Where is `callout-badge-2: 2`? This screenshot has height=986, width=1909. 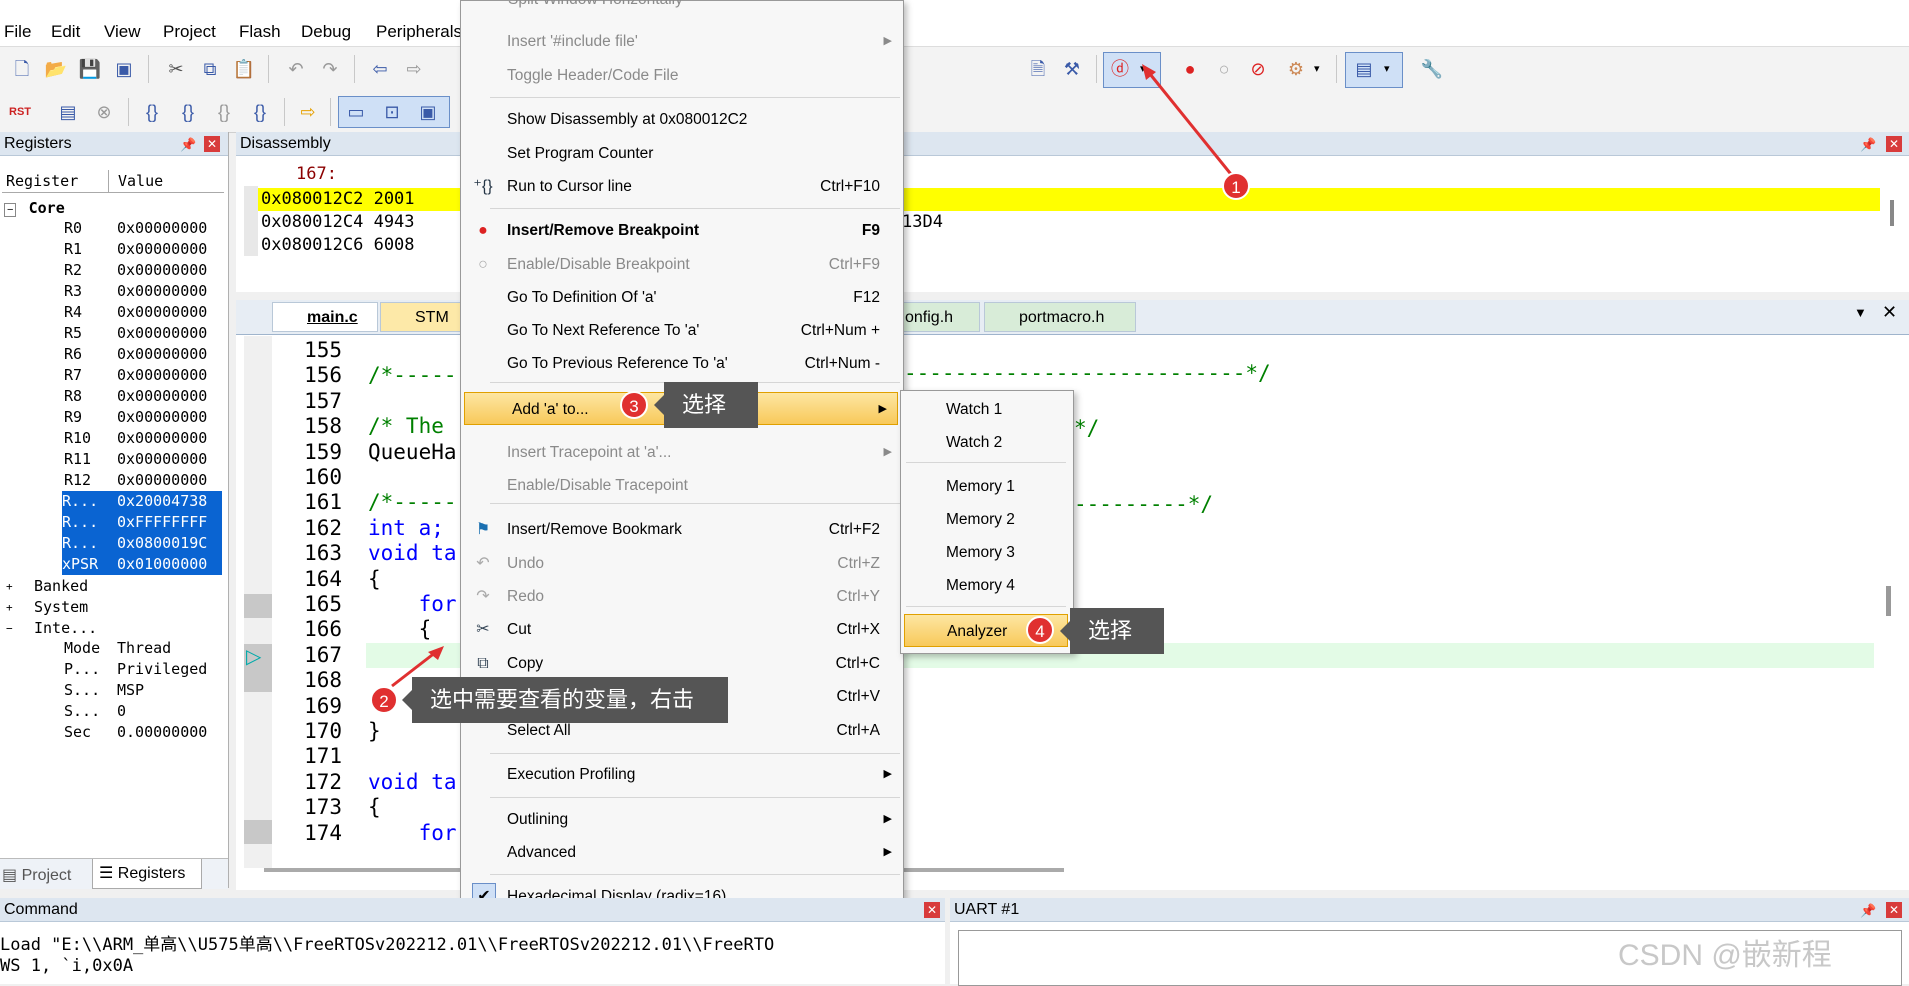
callout-badge-2: 2 is located at coordinates (384, 700).